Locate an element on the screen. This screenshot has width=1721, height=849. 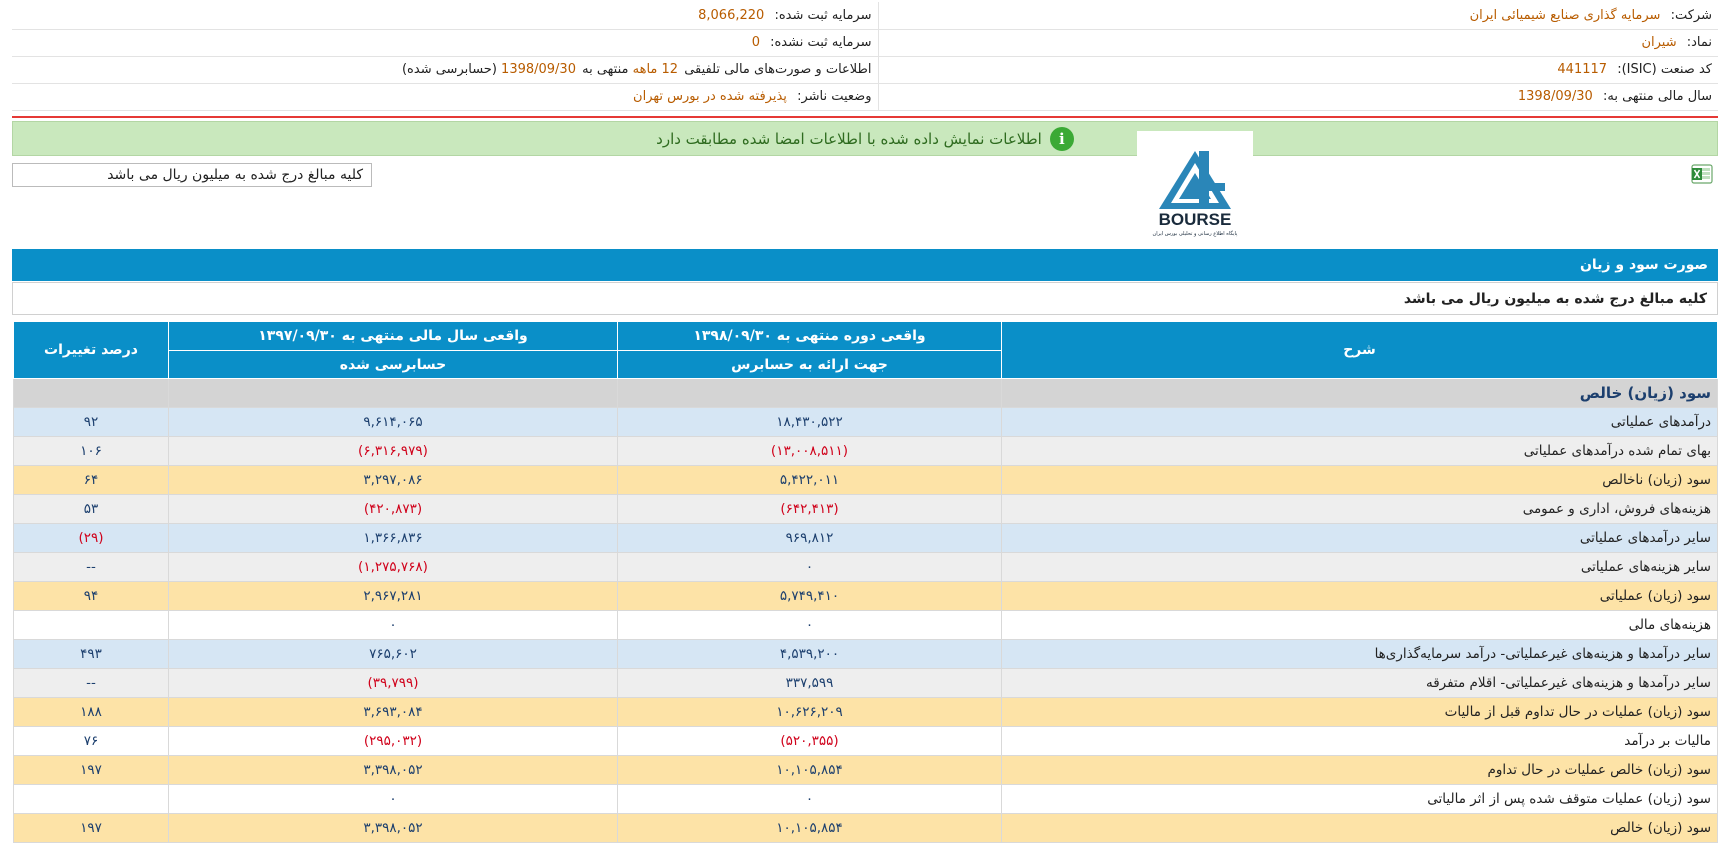
row-desc: سود (زیان) خالص عملیات در حال تداوم is located at coordinates (1359, 770).